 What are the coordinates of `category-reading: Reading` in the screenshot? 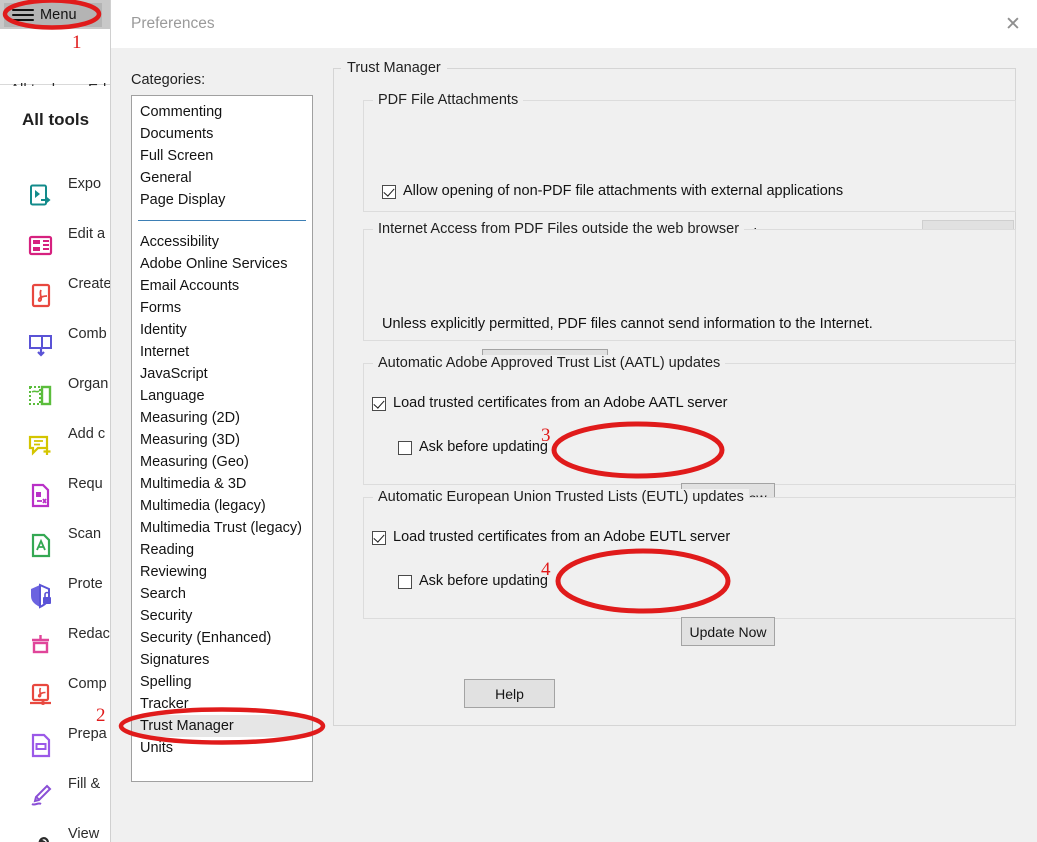 It's located at (222, 550).